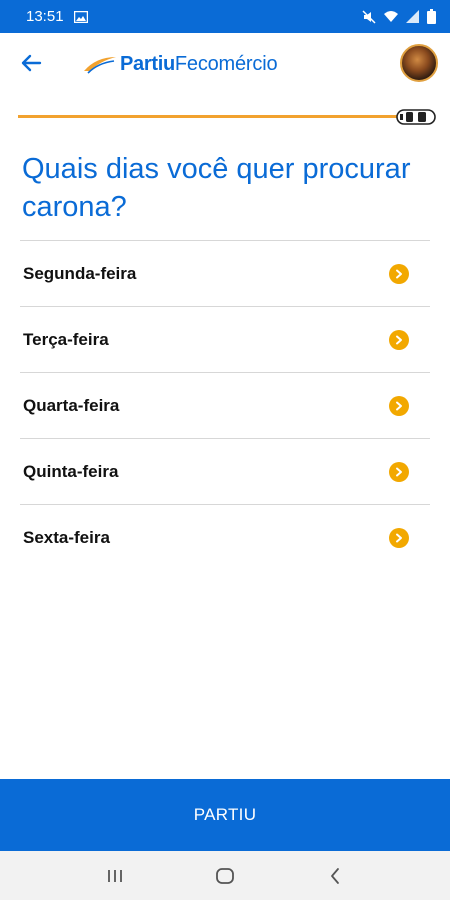  Describe the element at coordinates (209, 116) in the screenshot. I see `progress-track` at that location.